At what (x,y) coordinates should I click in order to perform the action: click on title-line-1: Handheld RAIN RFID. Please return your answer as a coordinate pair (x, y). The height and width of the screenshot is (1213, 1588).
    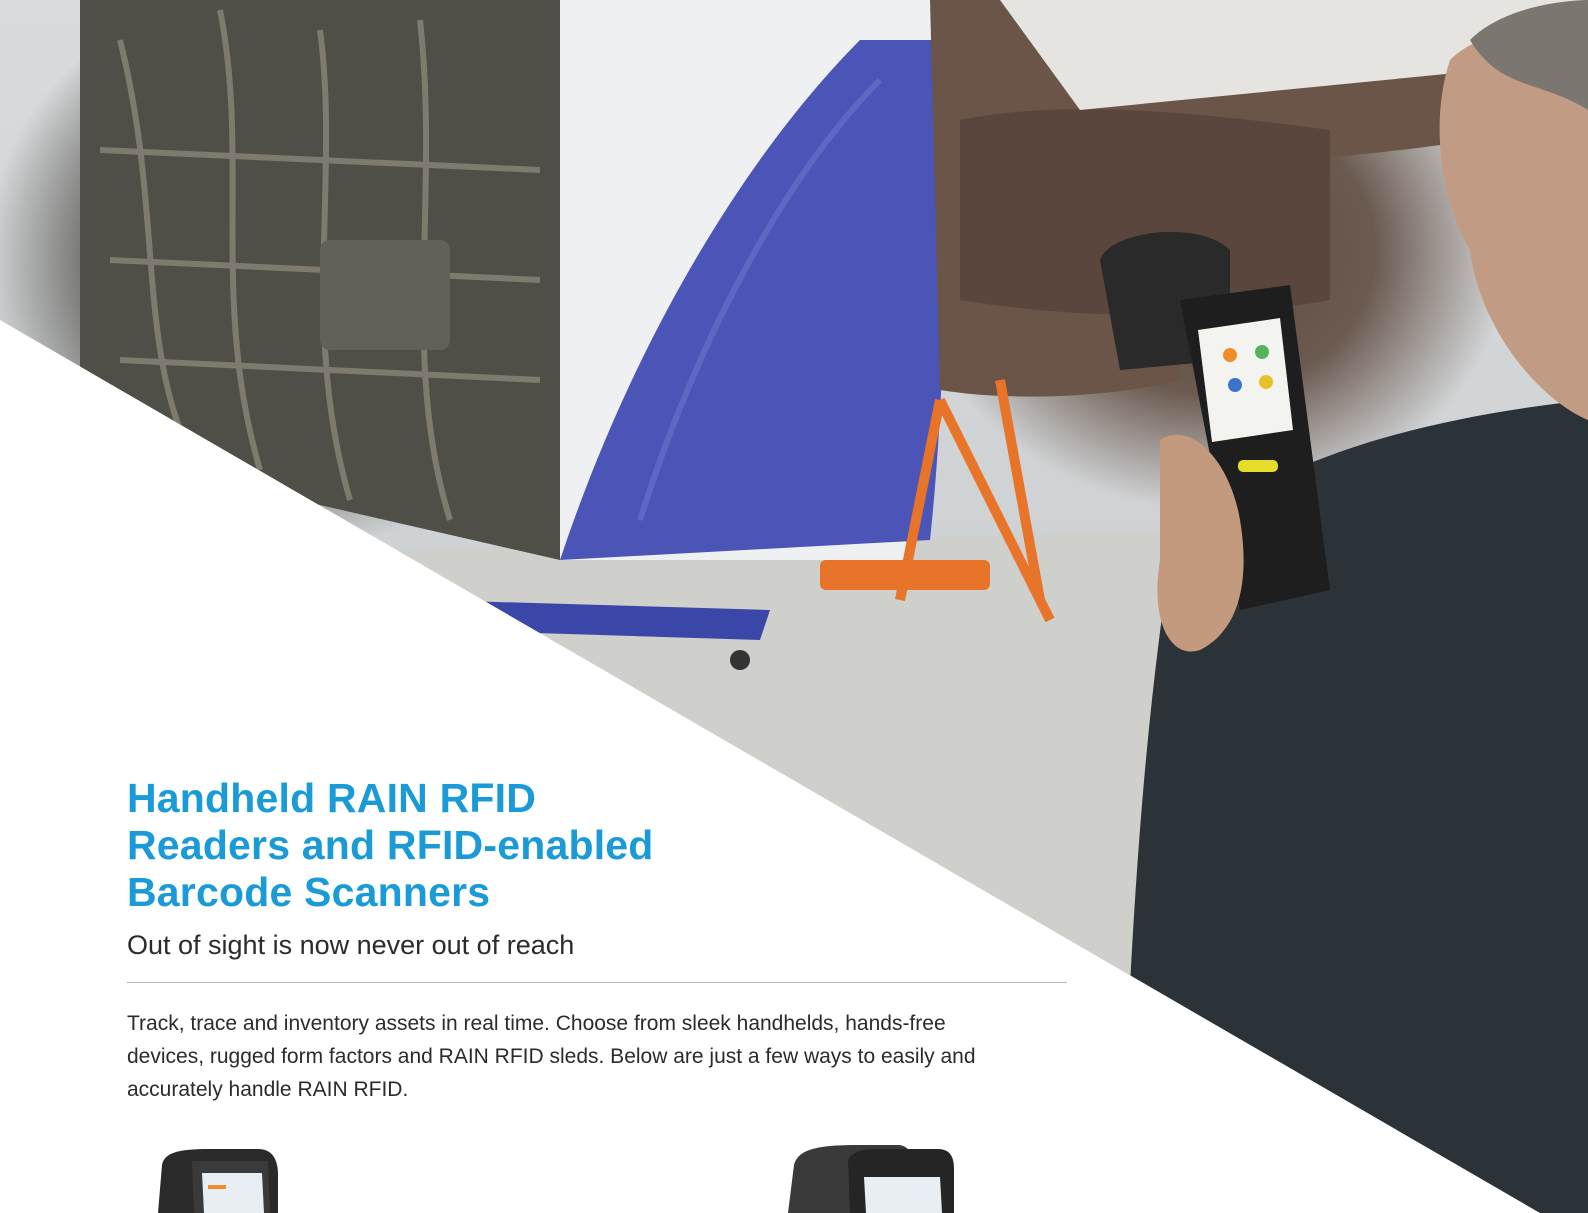
    Looking at the image, I should click on (332, 798).